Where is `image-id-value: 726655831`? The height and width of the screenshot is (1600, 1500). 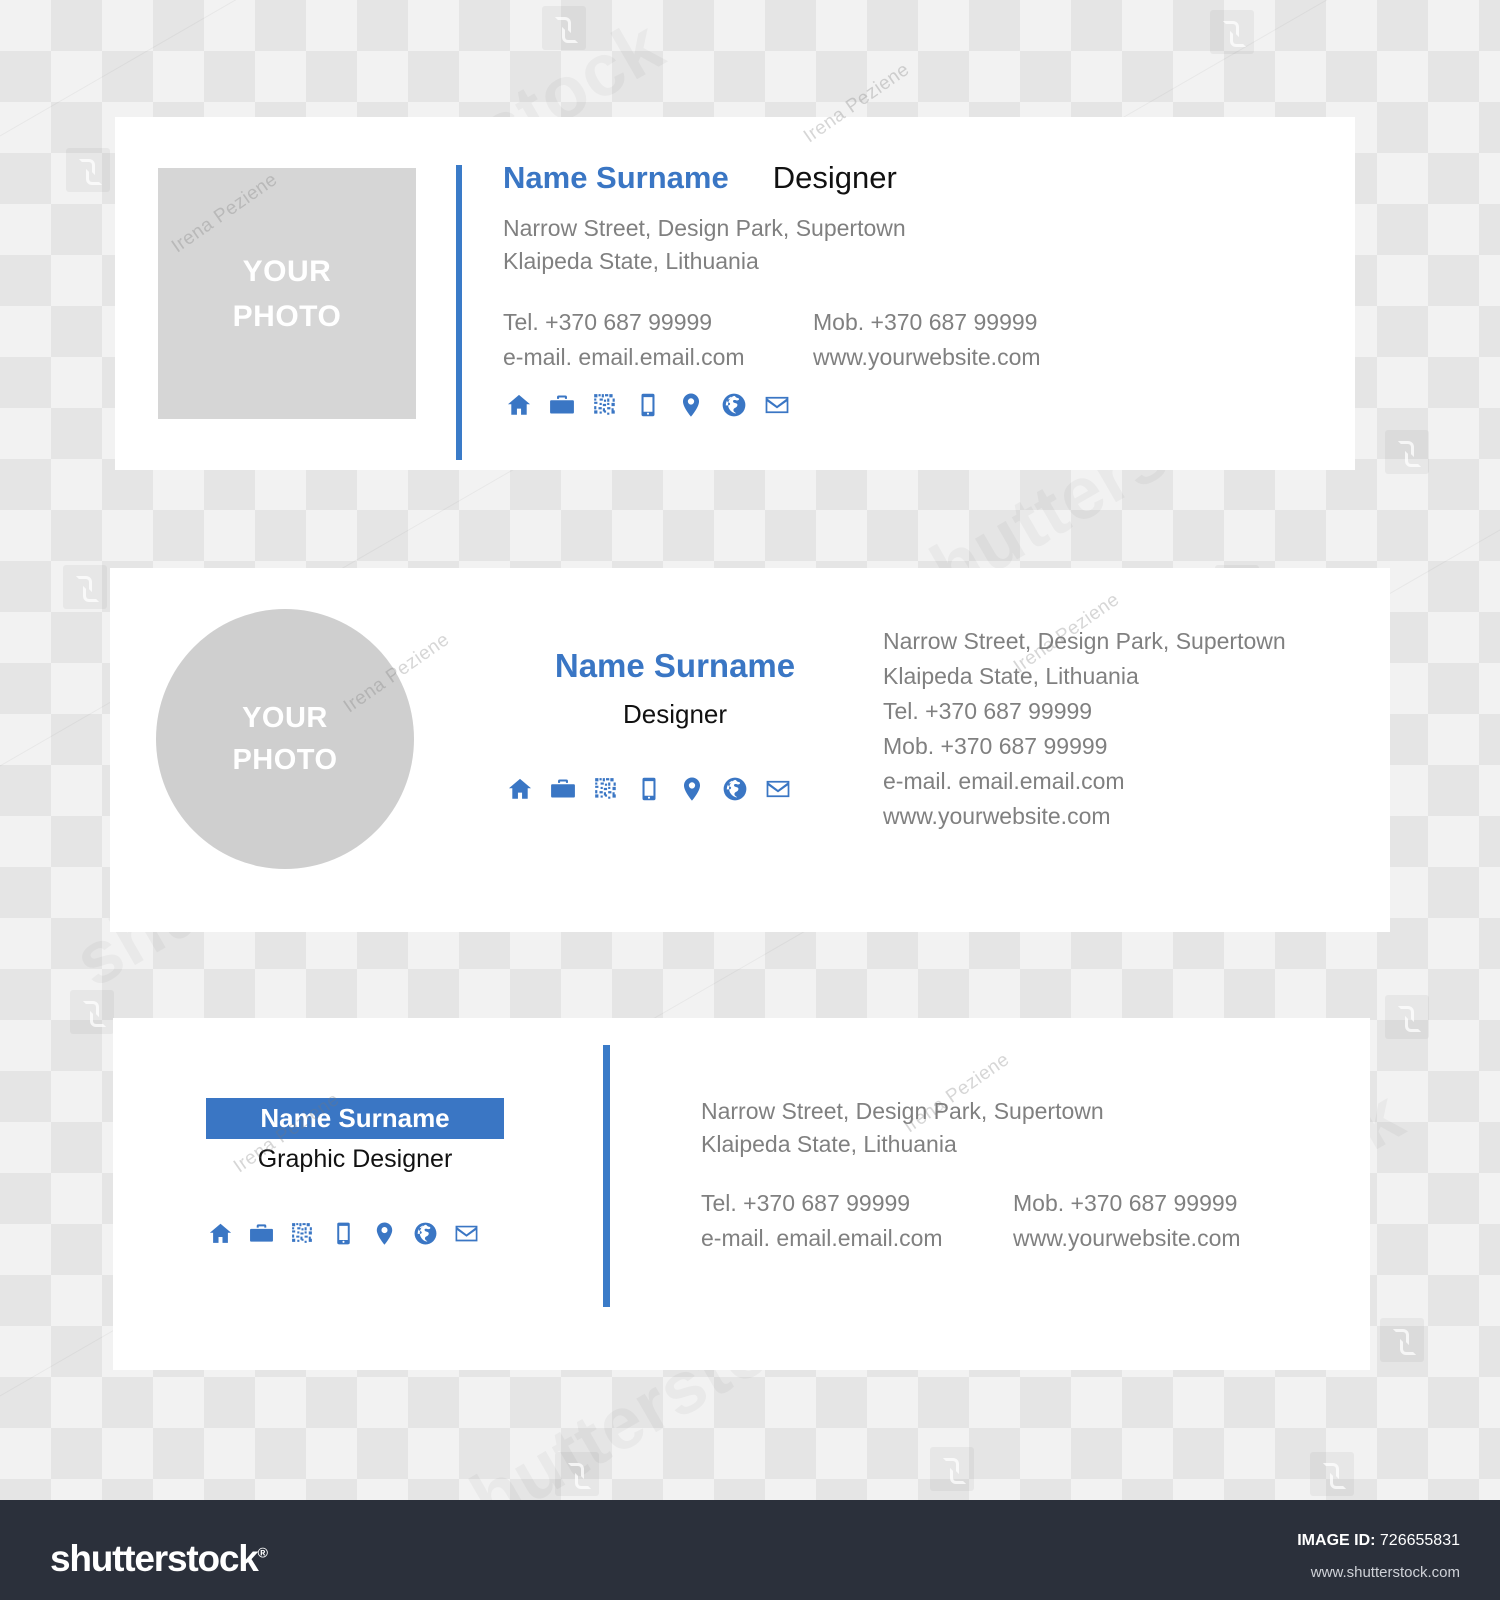 image-id-value: 726655831 is located at coordinates (1419, 1540).